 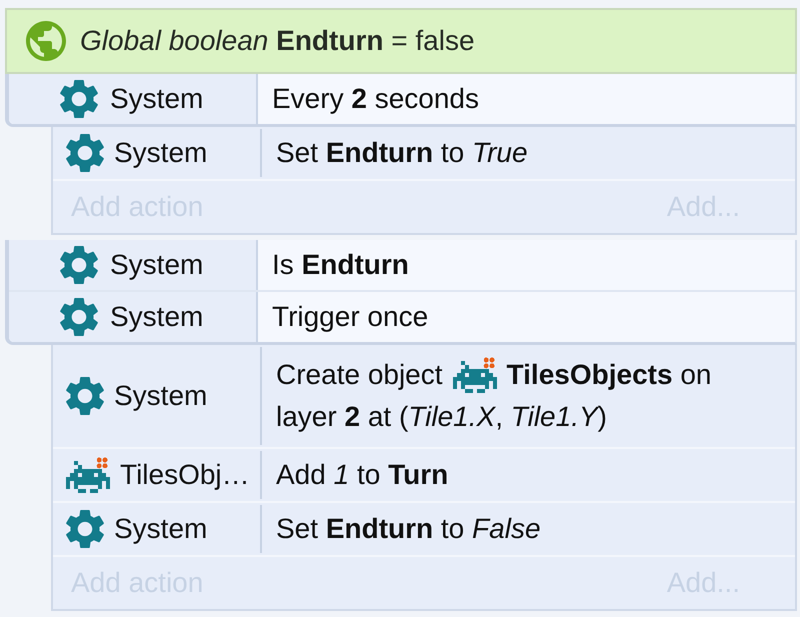 I want to click on action-row: System Set Endturn to False, so click(x=424, y=529).